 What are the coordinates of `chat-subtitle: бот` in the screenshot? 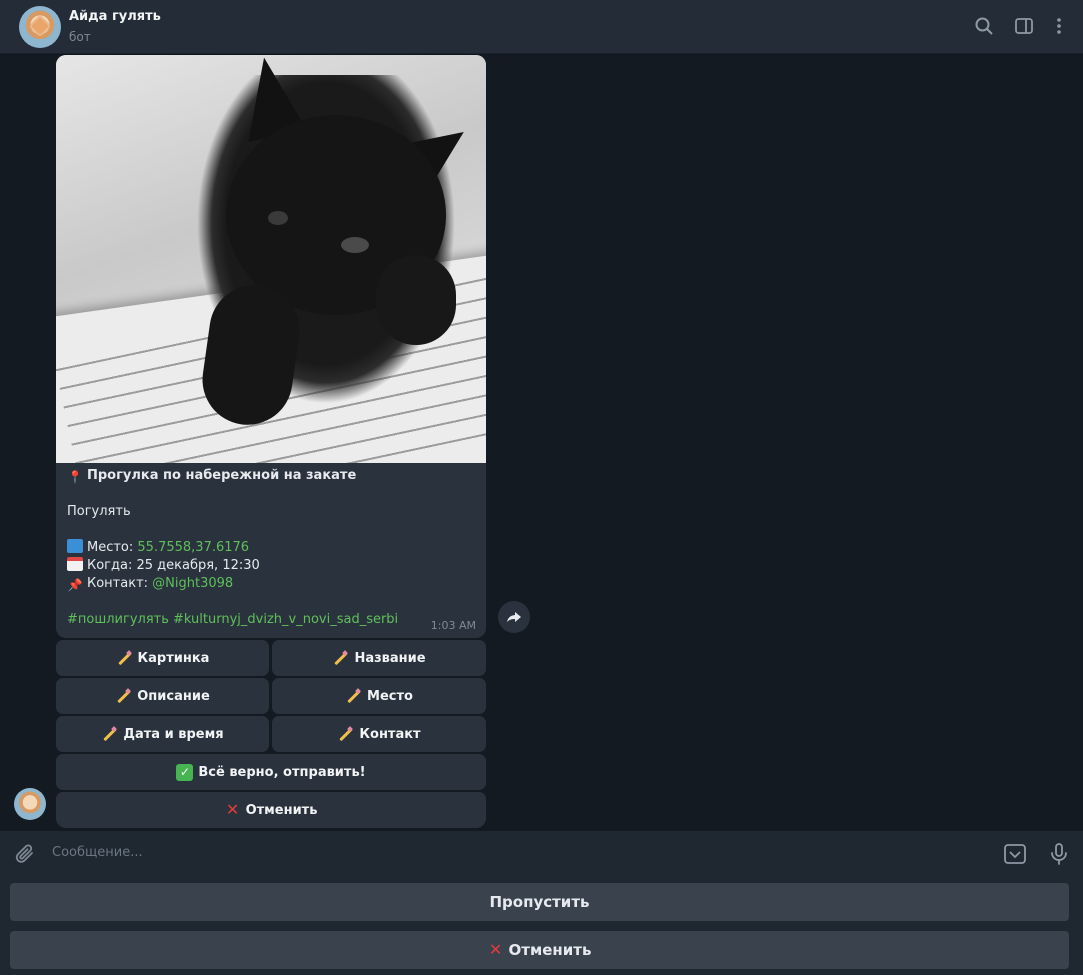 It's located at (80, 37).